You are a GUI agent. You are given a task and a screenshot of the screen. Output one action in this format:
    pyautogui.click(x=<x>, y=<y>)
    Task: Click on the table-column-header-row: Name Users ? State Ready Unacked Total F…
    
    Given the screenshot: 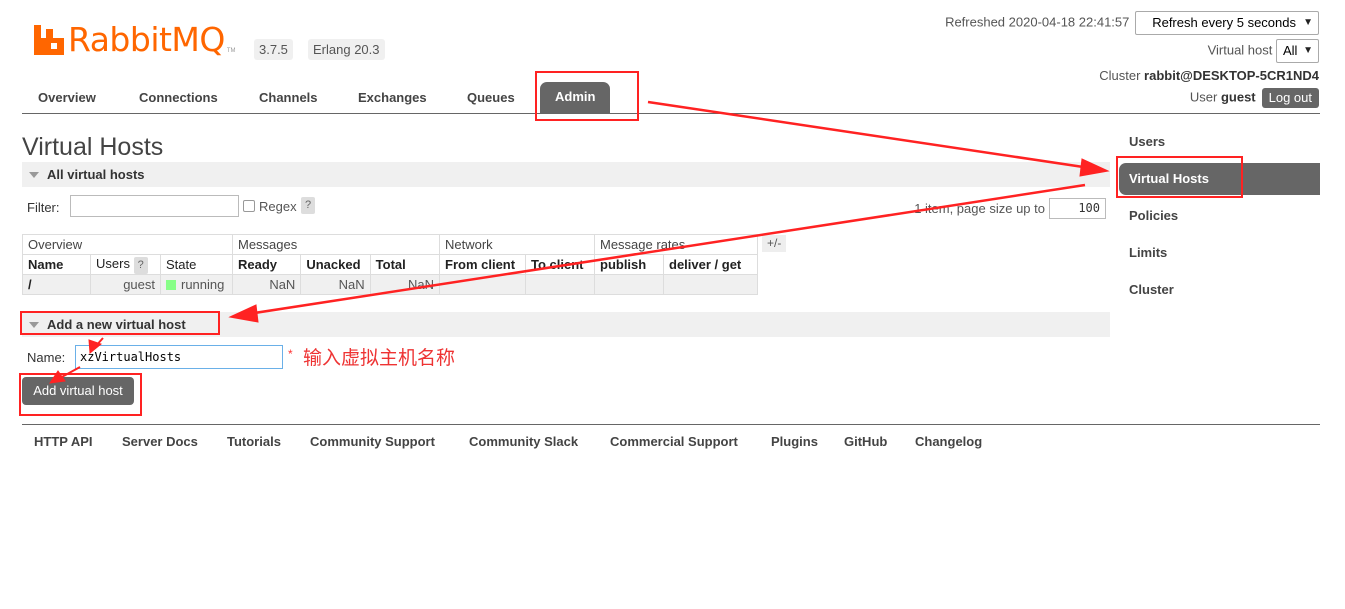 What is the action you would take?
    pyautogui.click(x=390, y=264)
    